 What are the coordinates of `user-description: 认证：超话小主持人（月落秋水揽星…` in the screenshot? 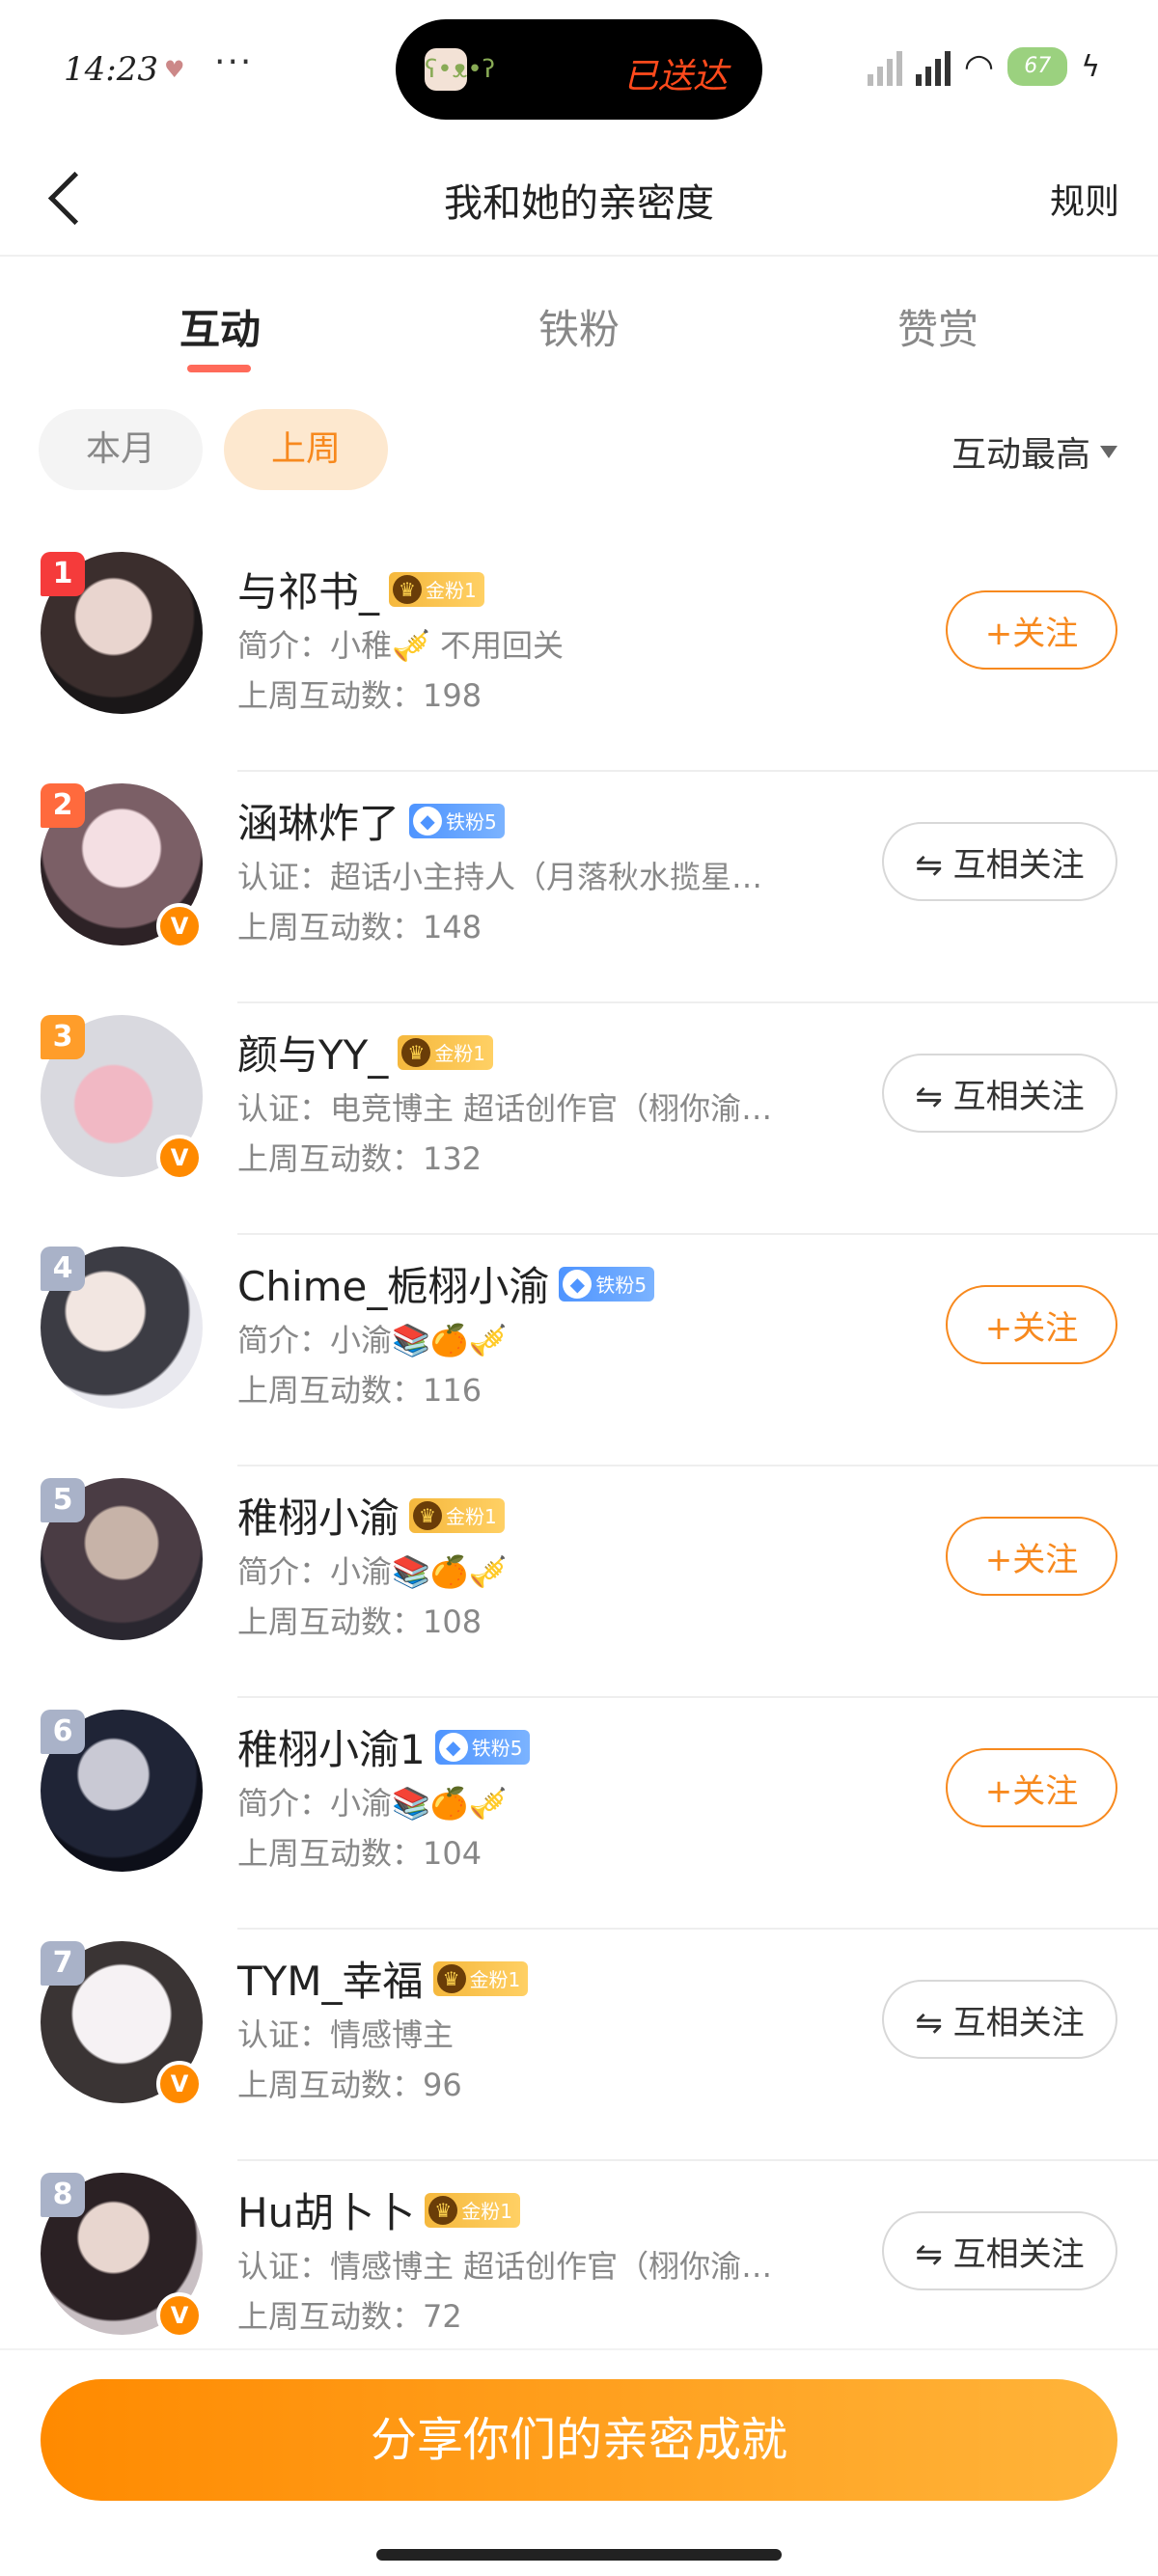 It's located at (500, 877).